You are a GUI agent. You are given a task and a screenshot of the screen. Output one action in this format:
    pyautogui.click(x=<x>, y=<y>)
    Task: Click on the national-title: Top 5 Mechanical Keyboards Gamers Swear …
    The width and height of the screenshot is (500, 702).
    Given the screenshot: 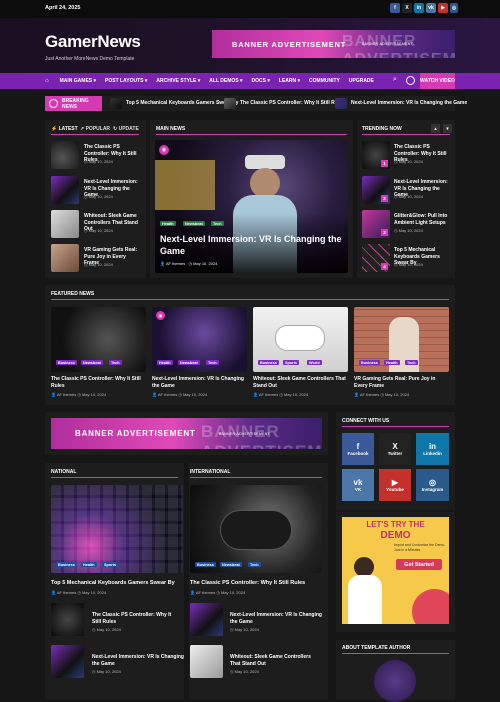 What is the action you would take?
    pyautogui.click(x=118, y=583)
    